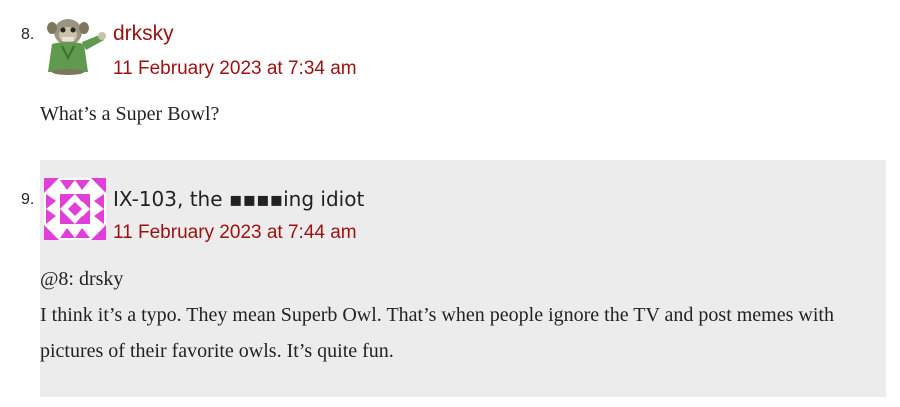 The width and height of the screenshot is (900, 407). Describe the element at coordinates (75, 209) in the screenshot. I see `identicon-avatar-icon` at that location.